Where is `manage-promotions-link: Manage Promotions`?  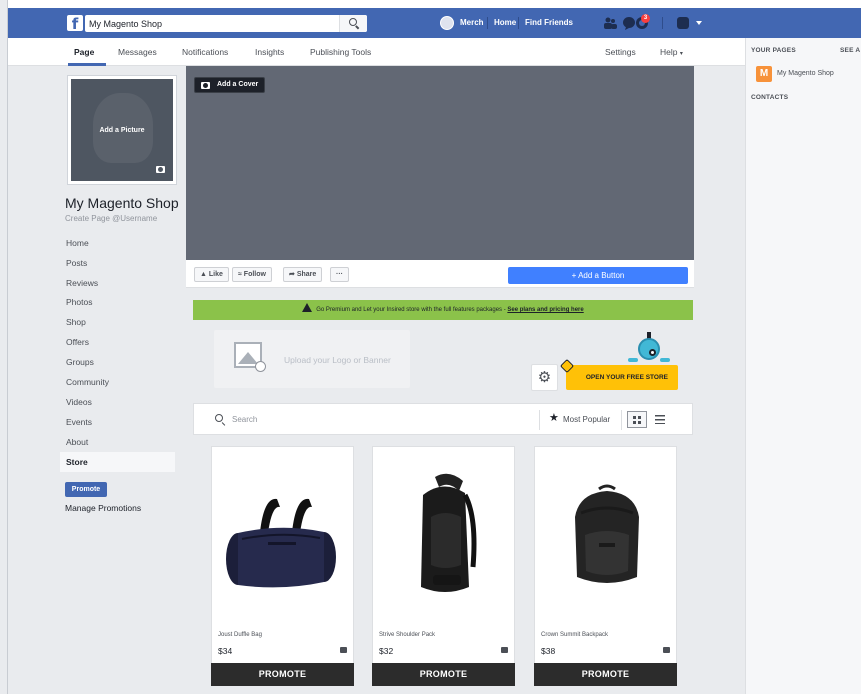
manage-promotions-link: Manage Promotions is located at coordinates (103, 508).